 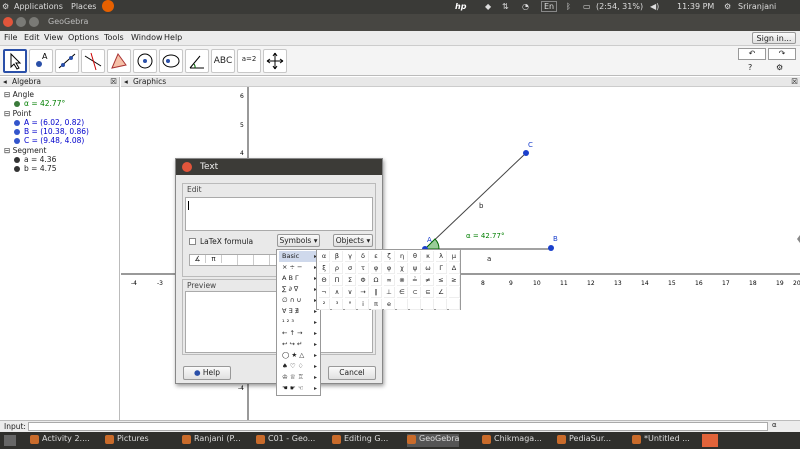 What do you see at coordinates (433, 440) in the screenshot?
I see `taskbar-item-active: GeoGebra` at bounding box center [433, 440].